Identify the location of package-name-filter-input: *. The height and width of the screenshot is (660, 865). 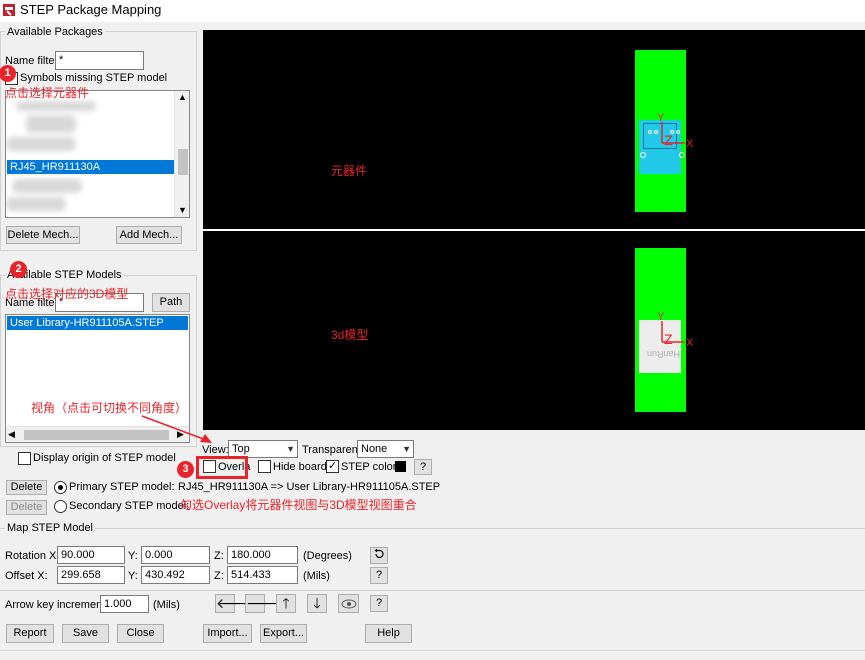
(99, 60).